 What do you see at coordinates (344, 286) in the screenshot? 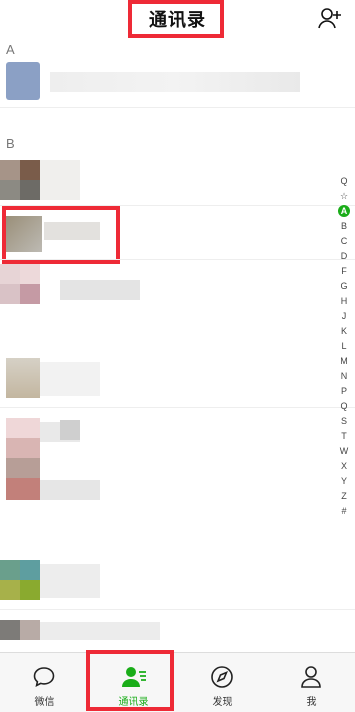
I see `index-letter: G` at bounding box center [344, 286].